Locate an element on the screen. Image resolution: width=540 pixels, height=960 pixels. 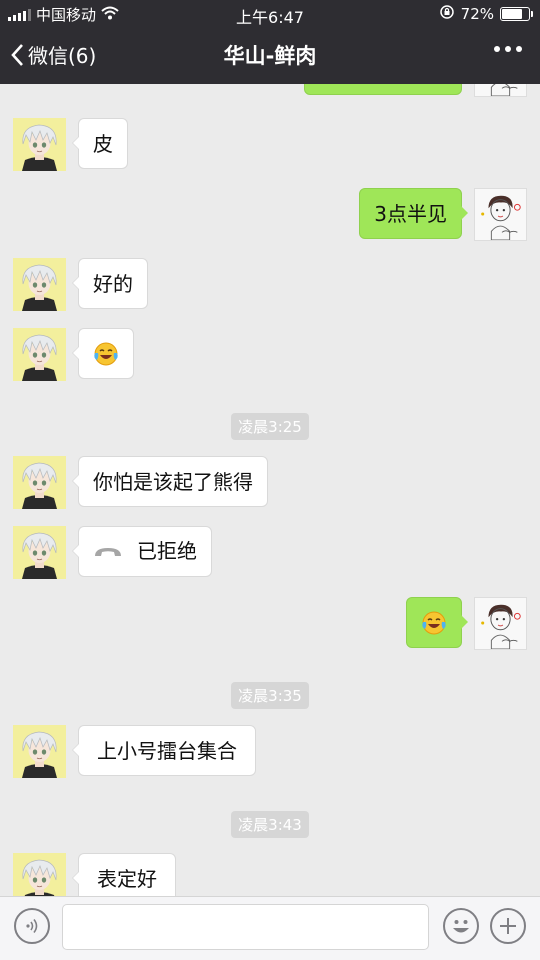
orientation-lock-icon is located at coordinates (447, 14).